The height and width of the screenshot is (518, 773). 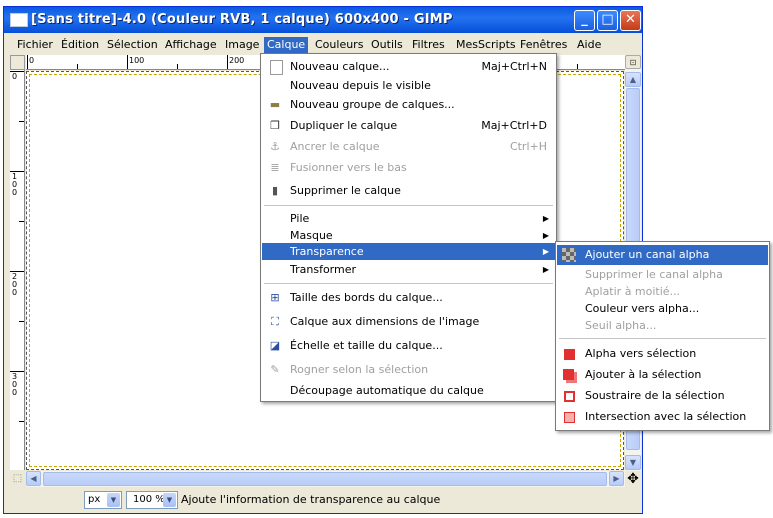 I want to click on horizontal-scrollbar: ◀ ▶, so click(x=325, y=479).